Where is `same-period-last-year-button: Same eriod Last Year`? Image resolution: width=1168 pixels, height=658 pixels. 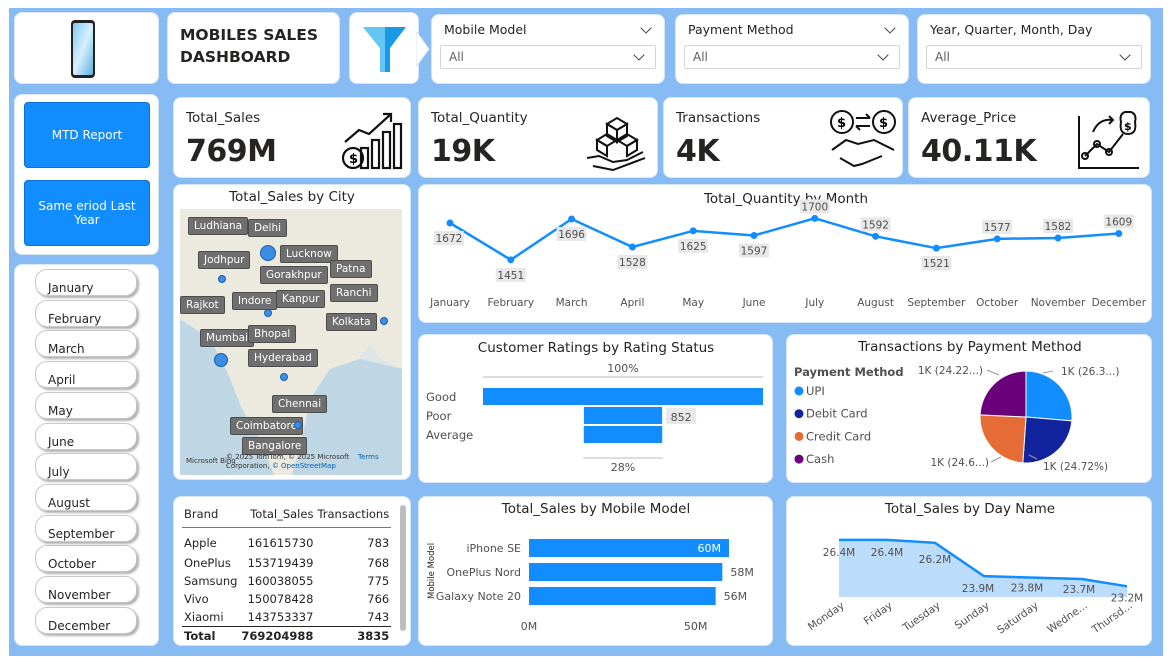 same-period-last-year-button: Same eriod Last Year is located at coordinates (87, 213).